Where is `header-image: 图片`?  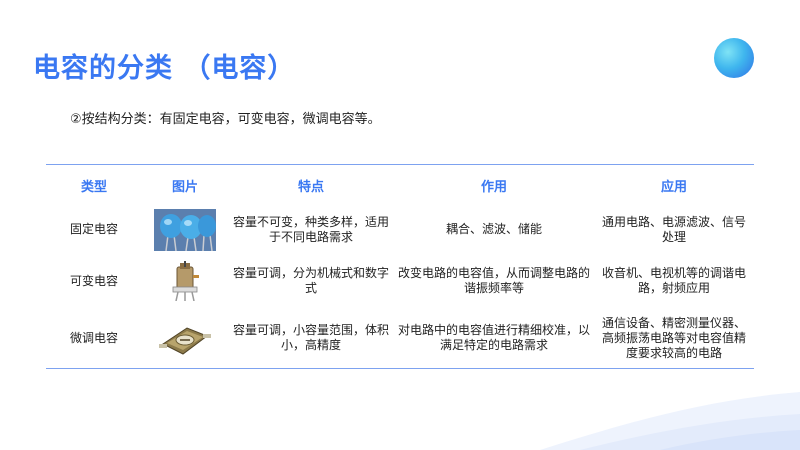
header-image: 图片 is located at coordinates (184, 187).